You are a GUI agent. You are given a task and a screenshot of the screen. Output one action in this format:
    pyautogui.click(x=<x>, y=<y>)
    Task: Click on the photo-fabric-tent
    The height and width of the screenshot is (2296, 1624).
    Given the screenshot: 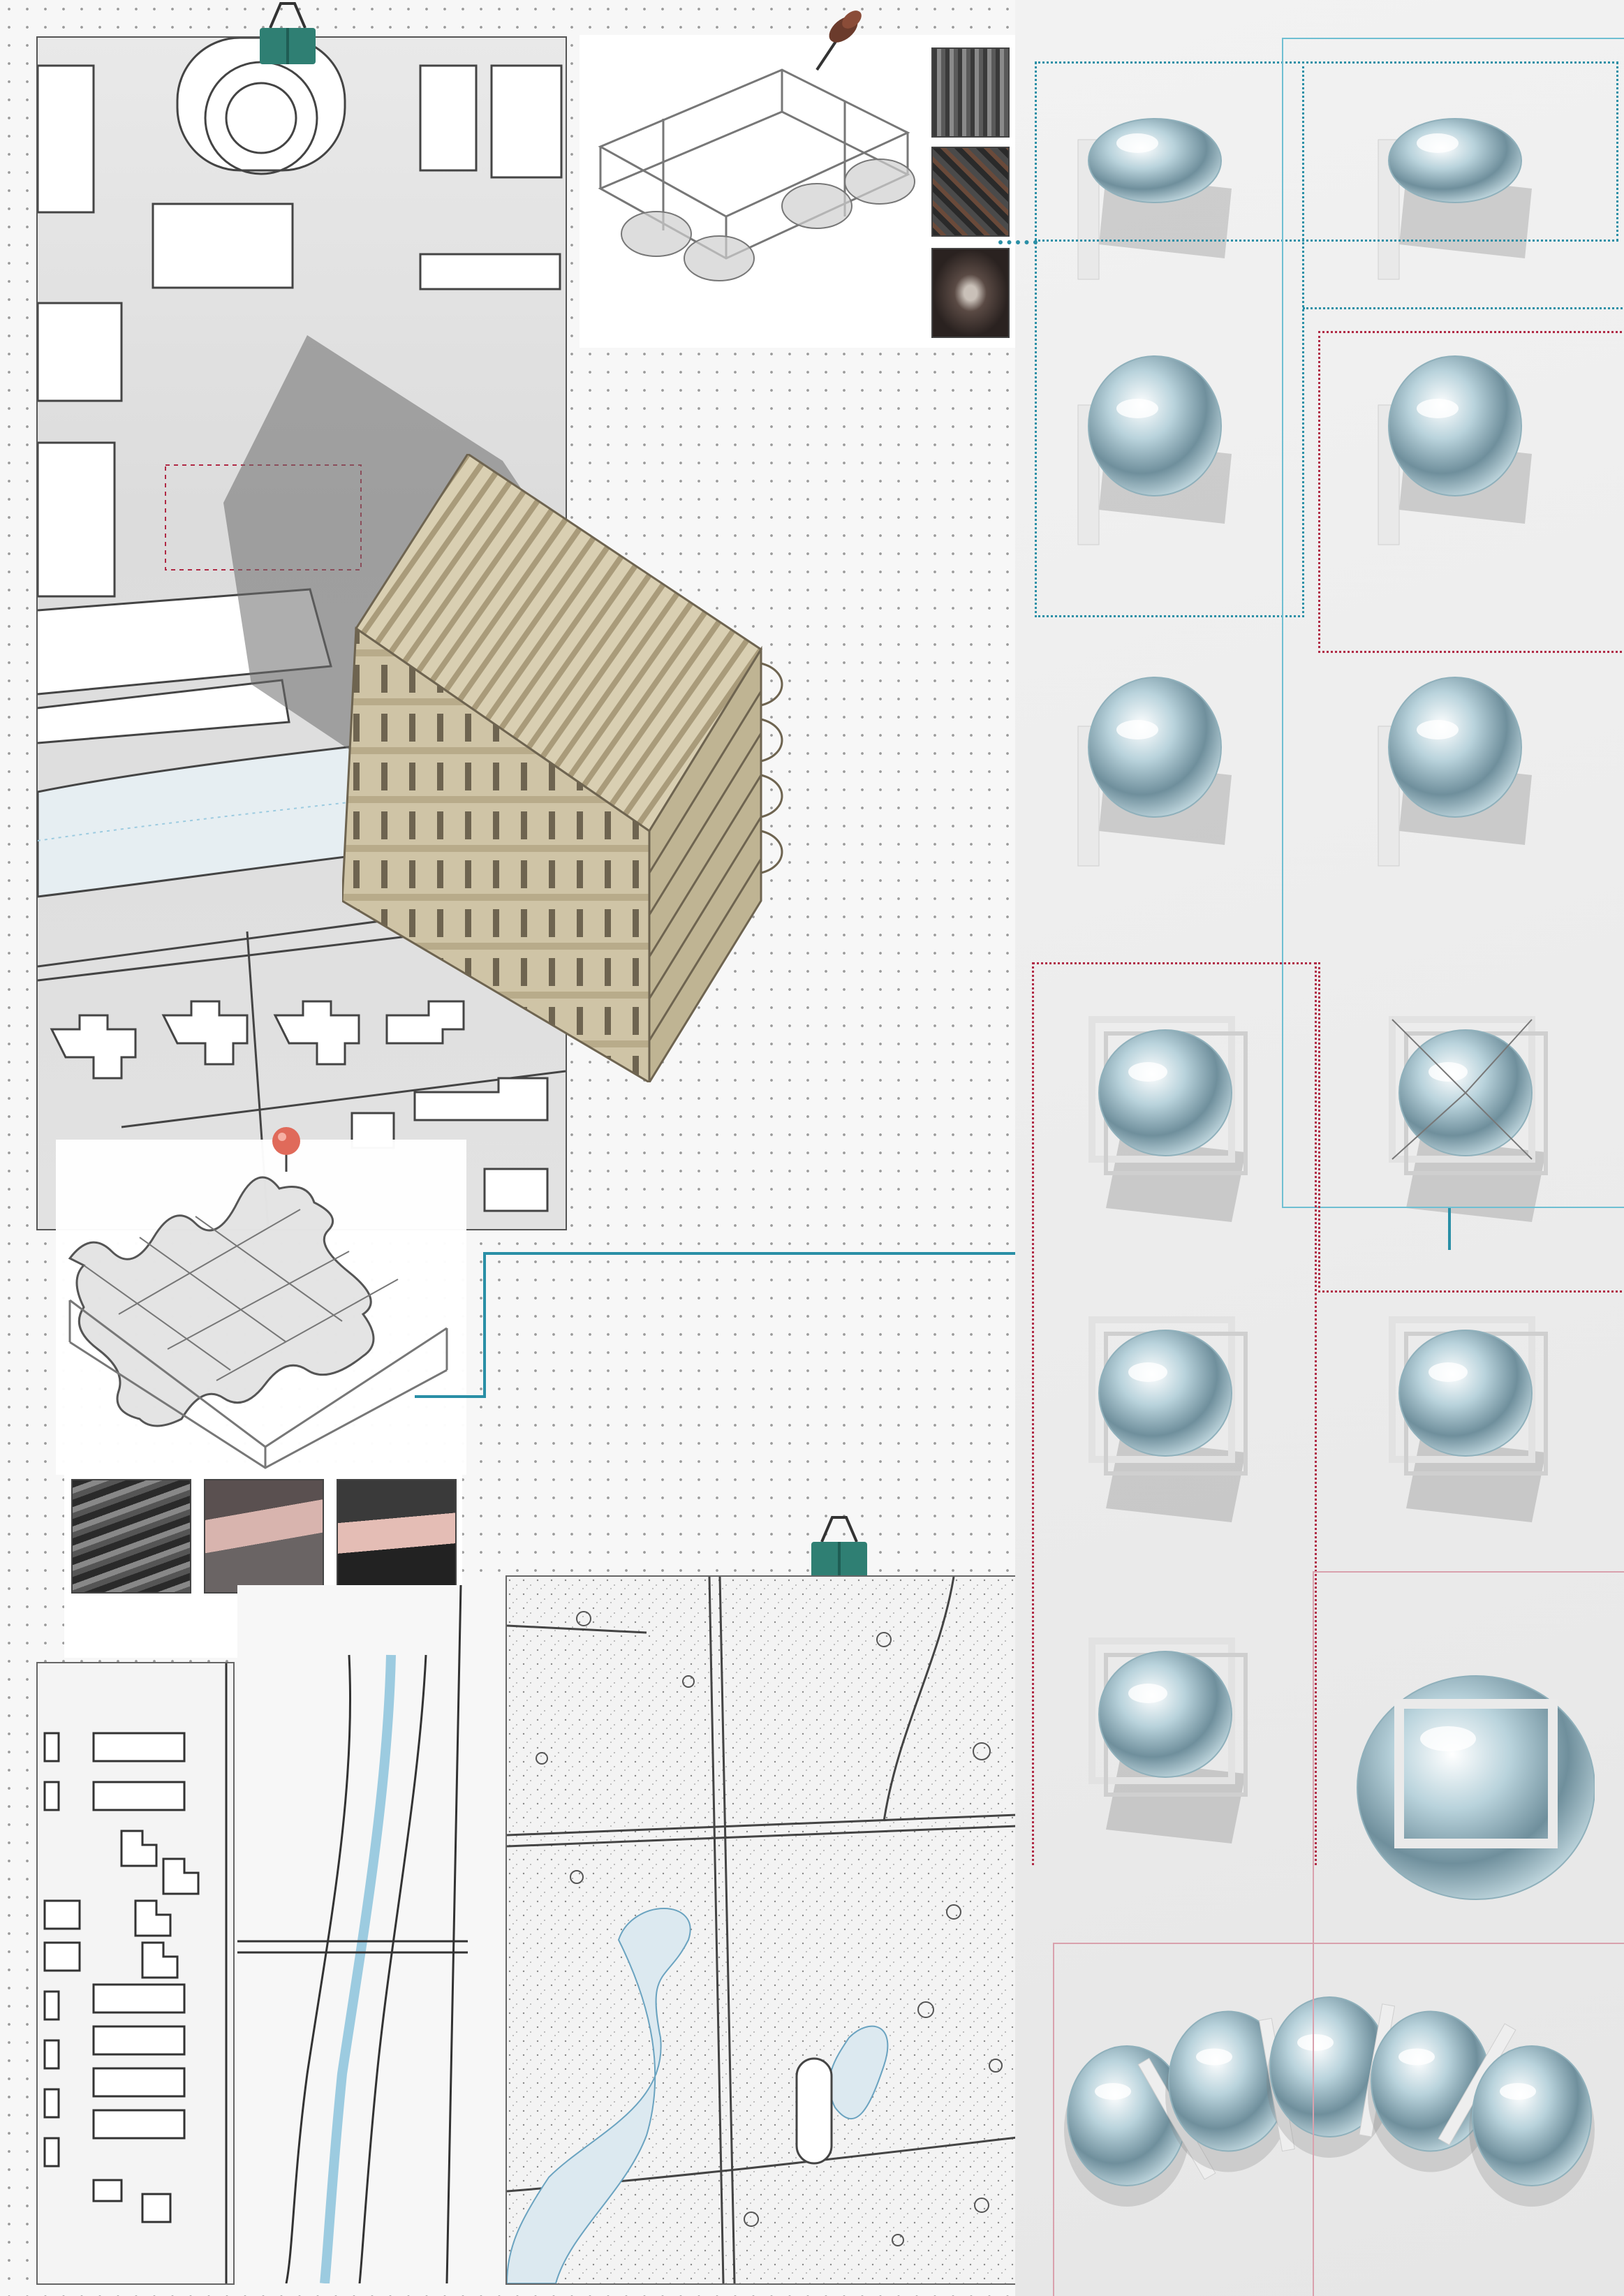 What is the action you would take?
    pyautogui.click(x=264, y=1537)
    